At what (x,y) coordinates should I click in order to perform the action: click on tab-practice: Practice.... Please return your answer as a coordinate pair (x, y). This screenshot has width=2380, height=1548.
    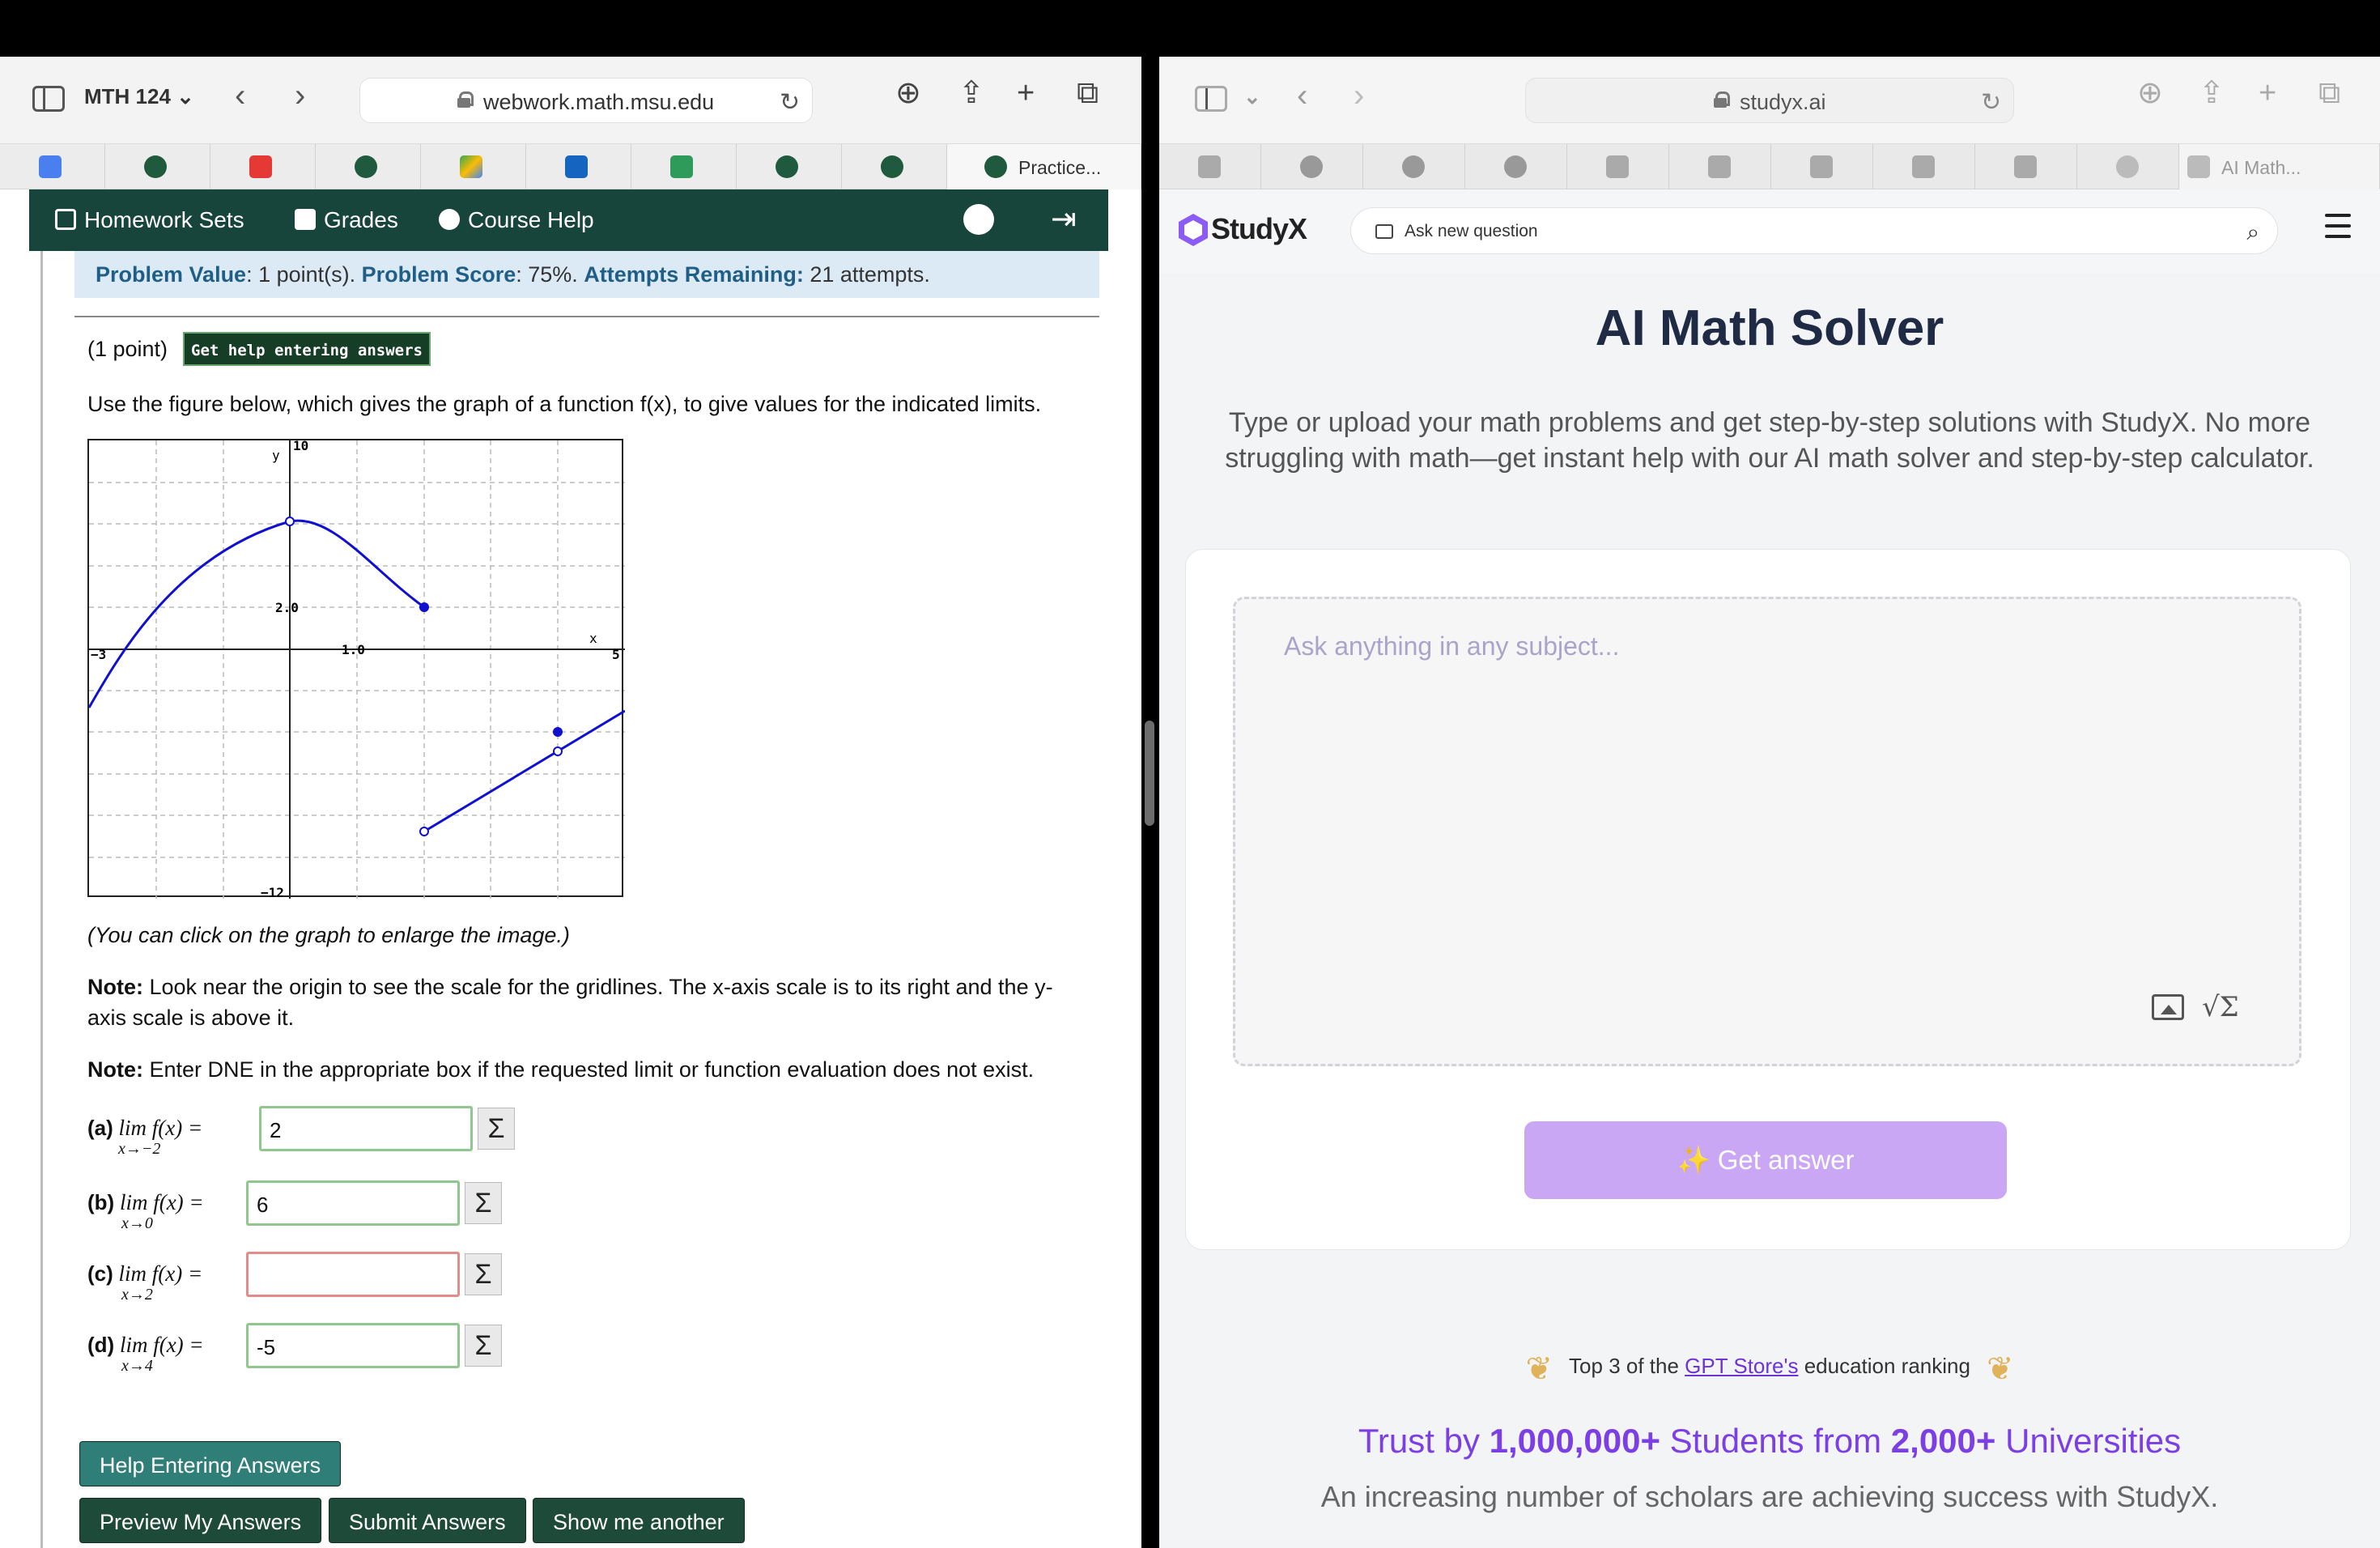
    Looking at the image, I should click on (1044, 166).